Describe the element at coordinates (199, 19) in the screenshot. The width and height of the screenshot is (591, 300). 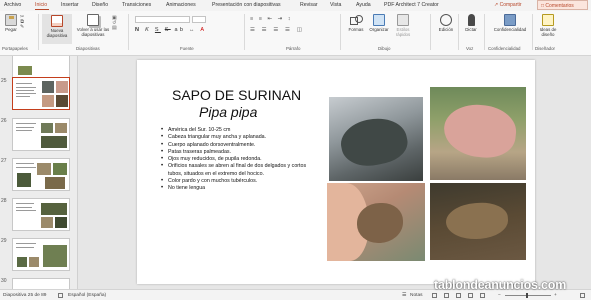
I see `font-size-select` at that location.